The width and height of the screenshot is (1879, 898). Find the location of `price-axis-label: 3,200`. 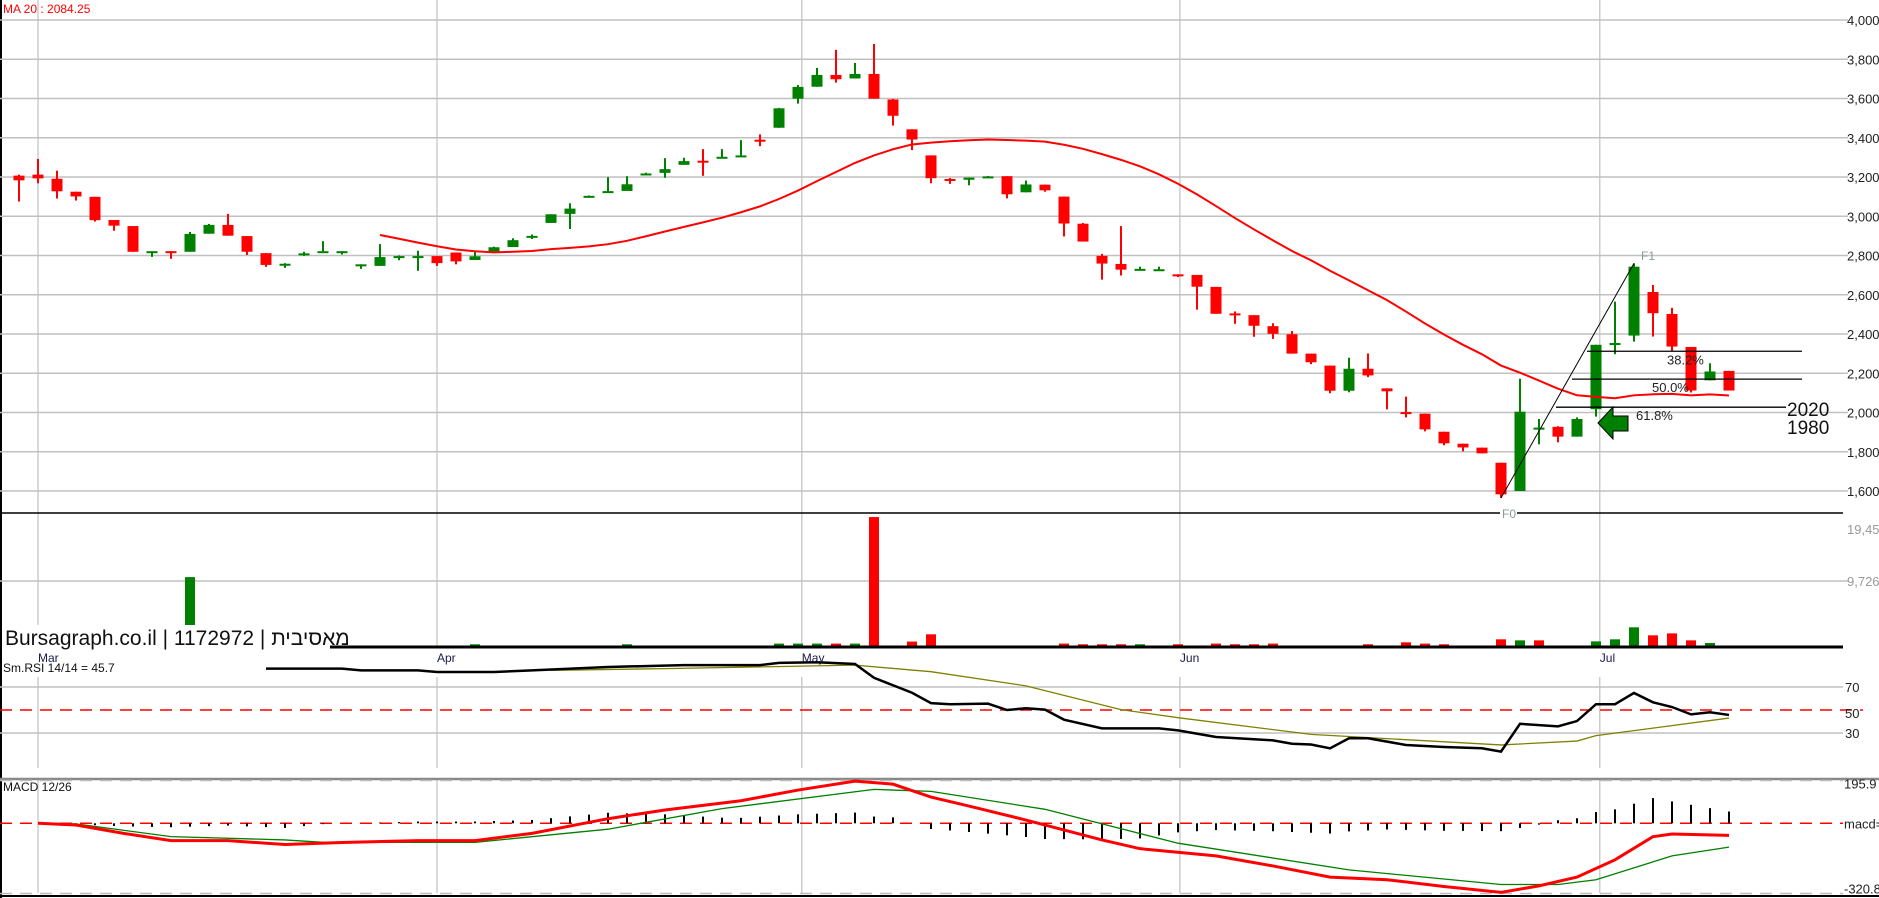

price-axis-label: 3,200 is located at coordinates (1863, 177).